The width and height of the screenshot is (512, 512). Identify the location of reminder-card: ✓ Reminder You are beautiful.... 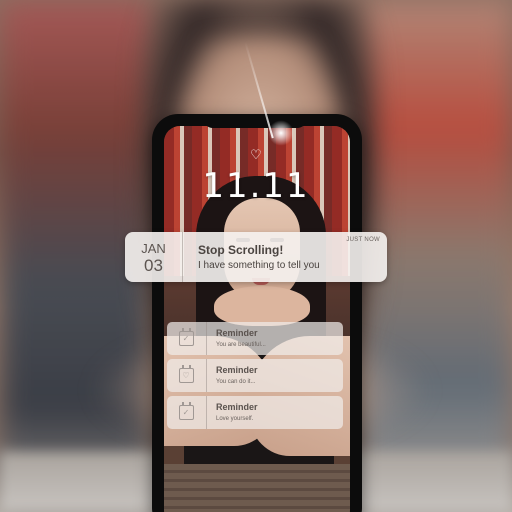
(255, 338).